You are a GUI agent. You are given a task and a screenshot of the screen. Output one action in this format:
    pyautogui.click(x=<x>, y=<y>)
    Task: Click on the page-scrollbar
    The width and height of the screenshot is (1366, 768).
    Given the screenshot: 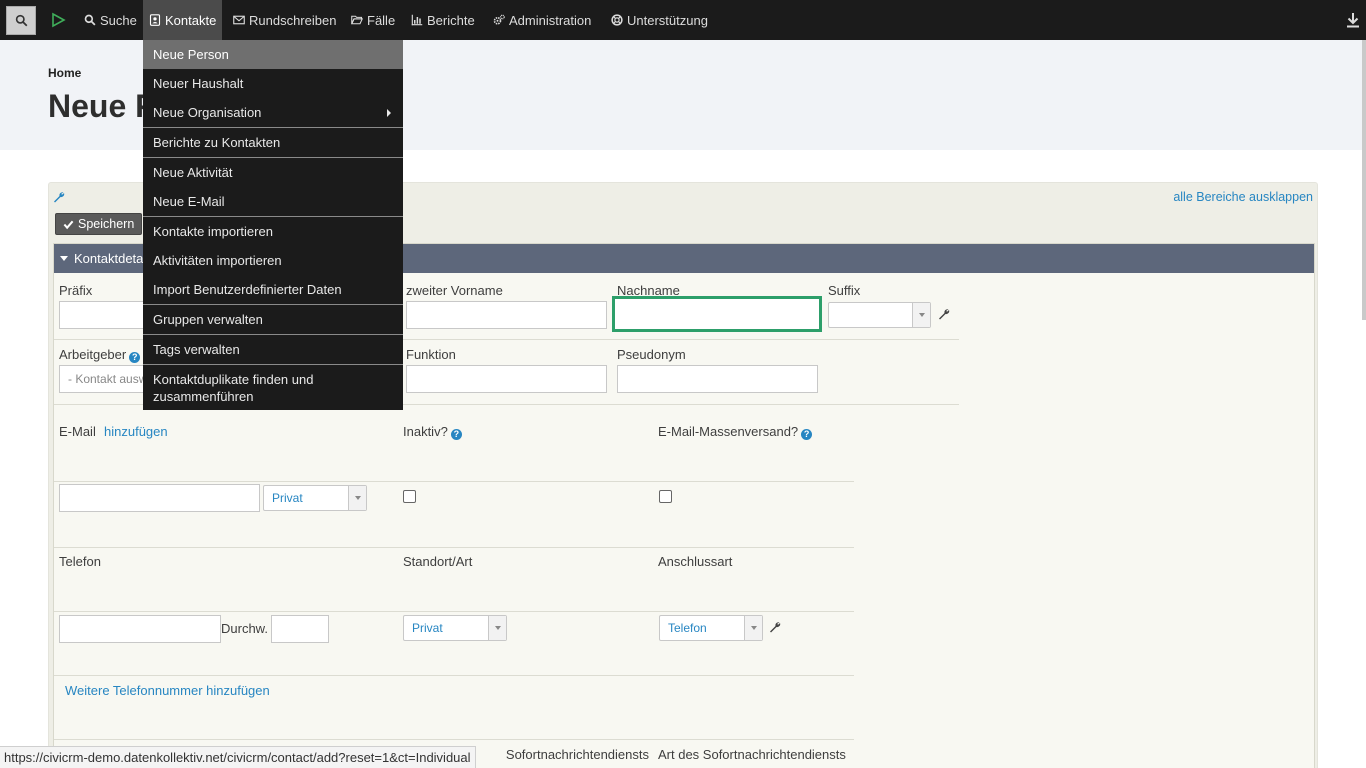 What is the action you would take?
    pyautogui.click(x=1364, y=180)
    